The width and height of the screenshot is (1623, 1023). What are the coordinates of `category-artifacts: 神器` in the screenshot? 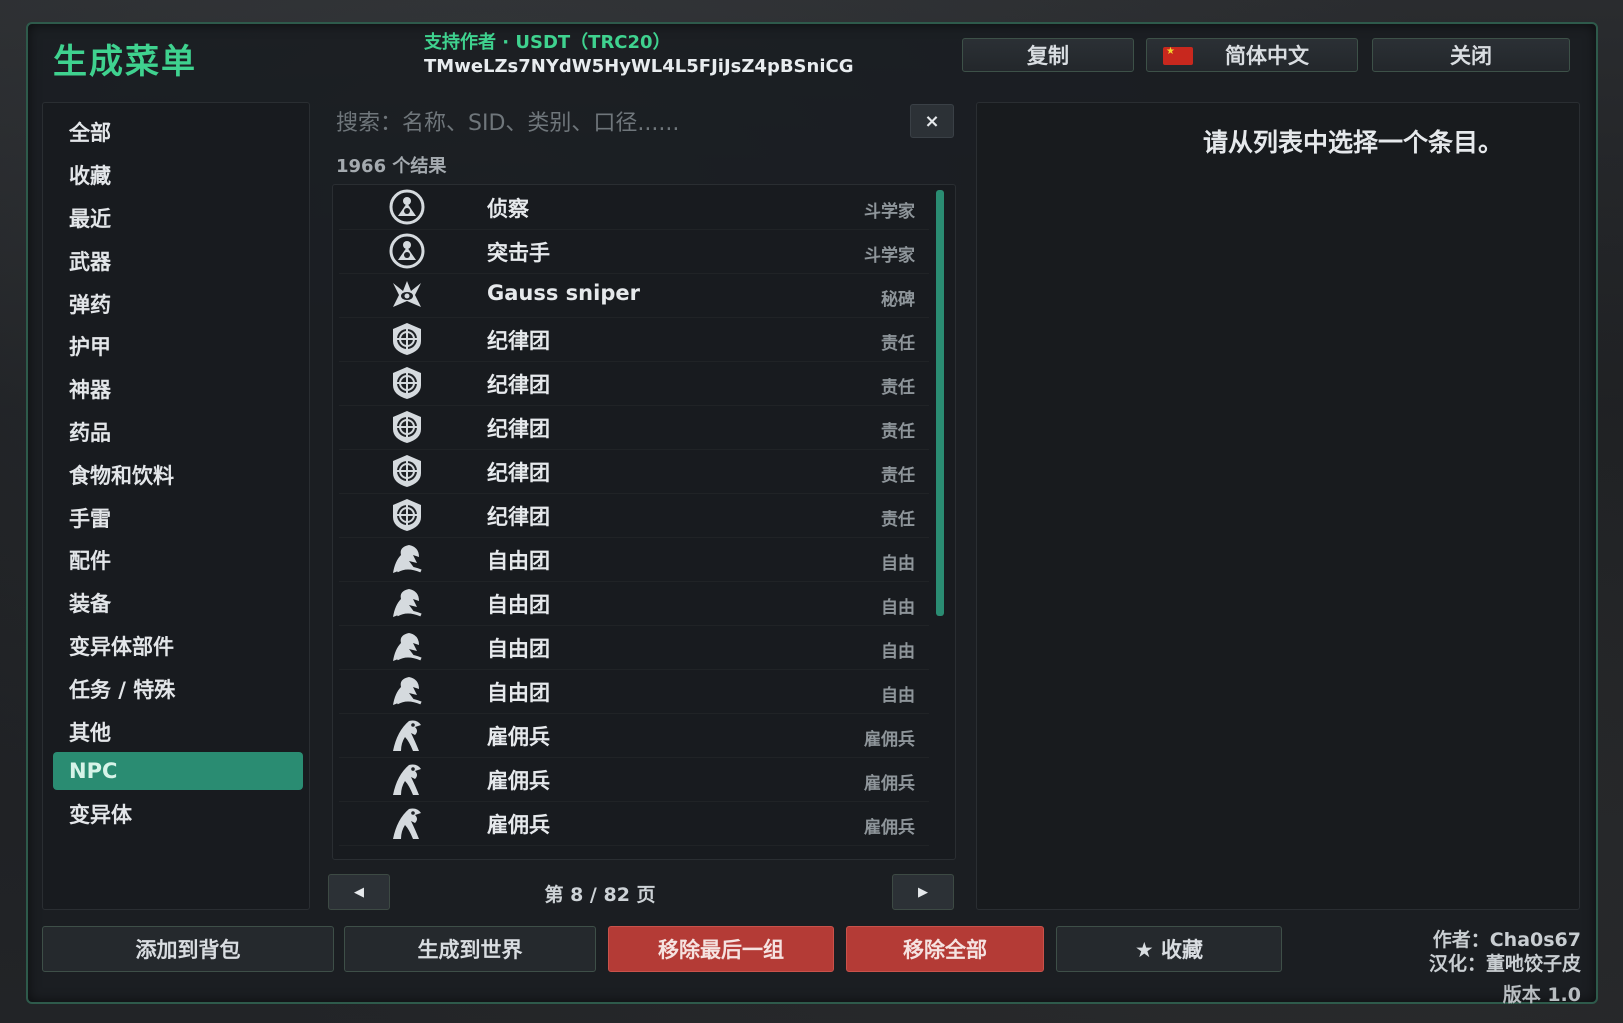 It's located at (178, 389).